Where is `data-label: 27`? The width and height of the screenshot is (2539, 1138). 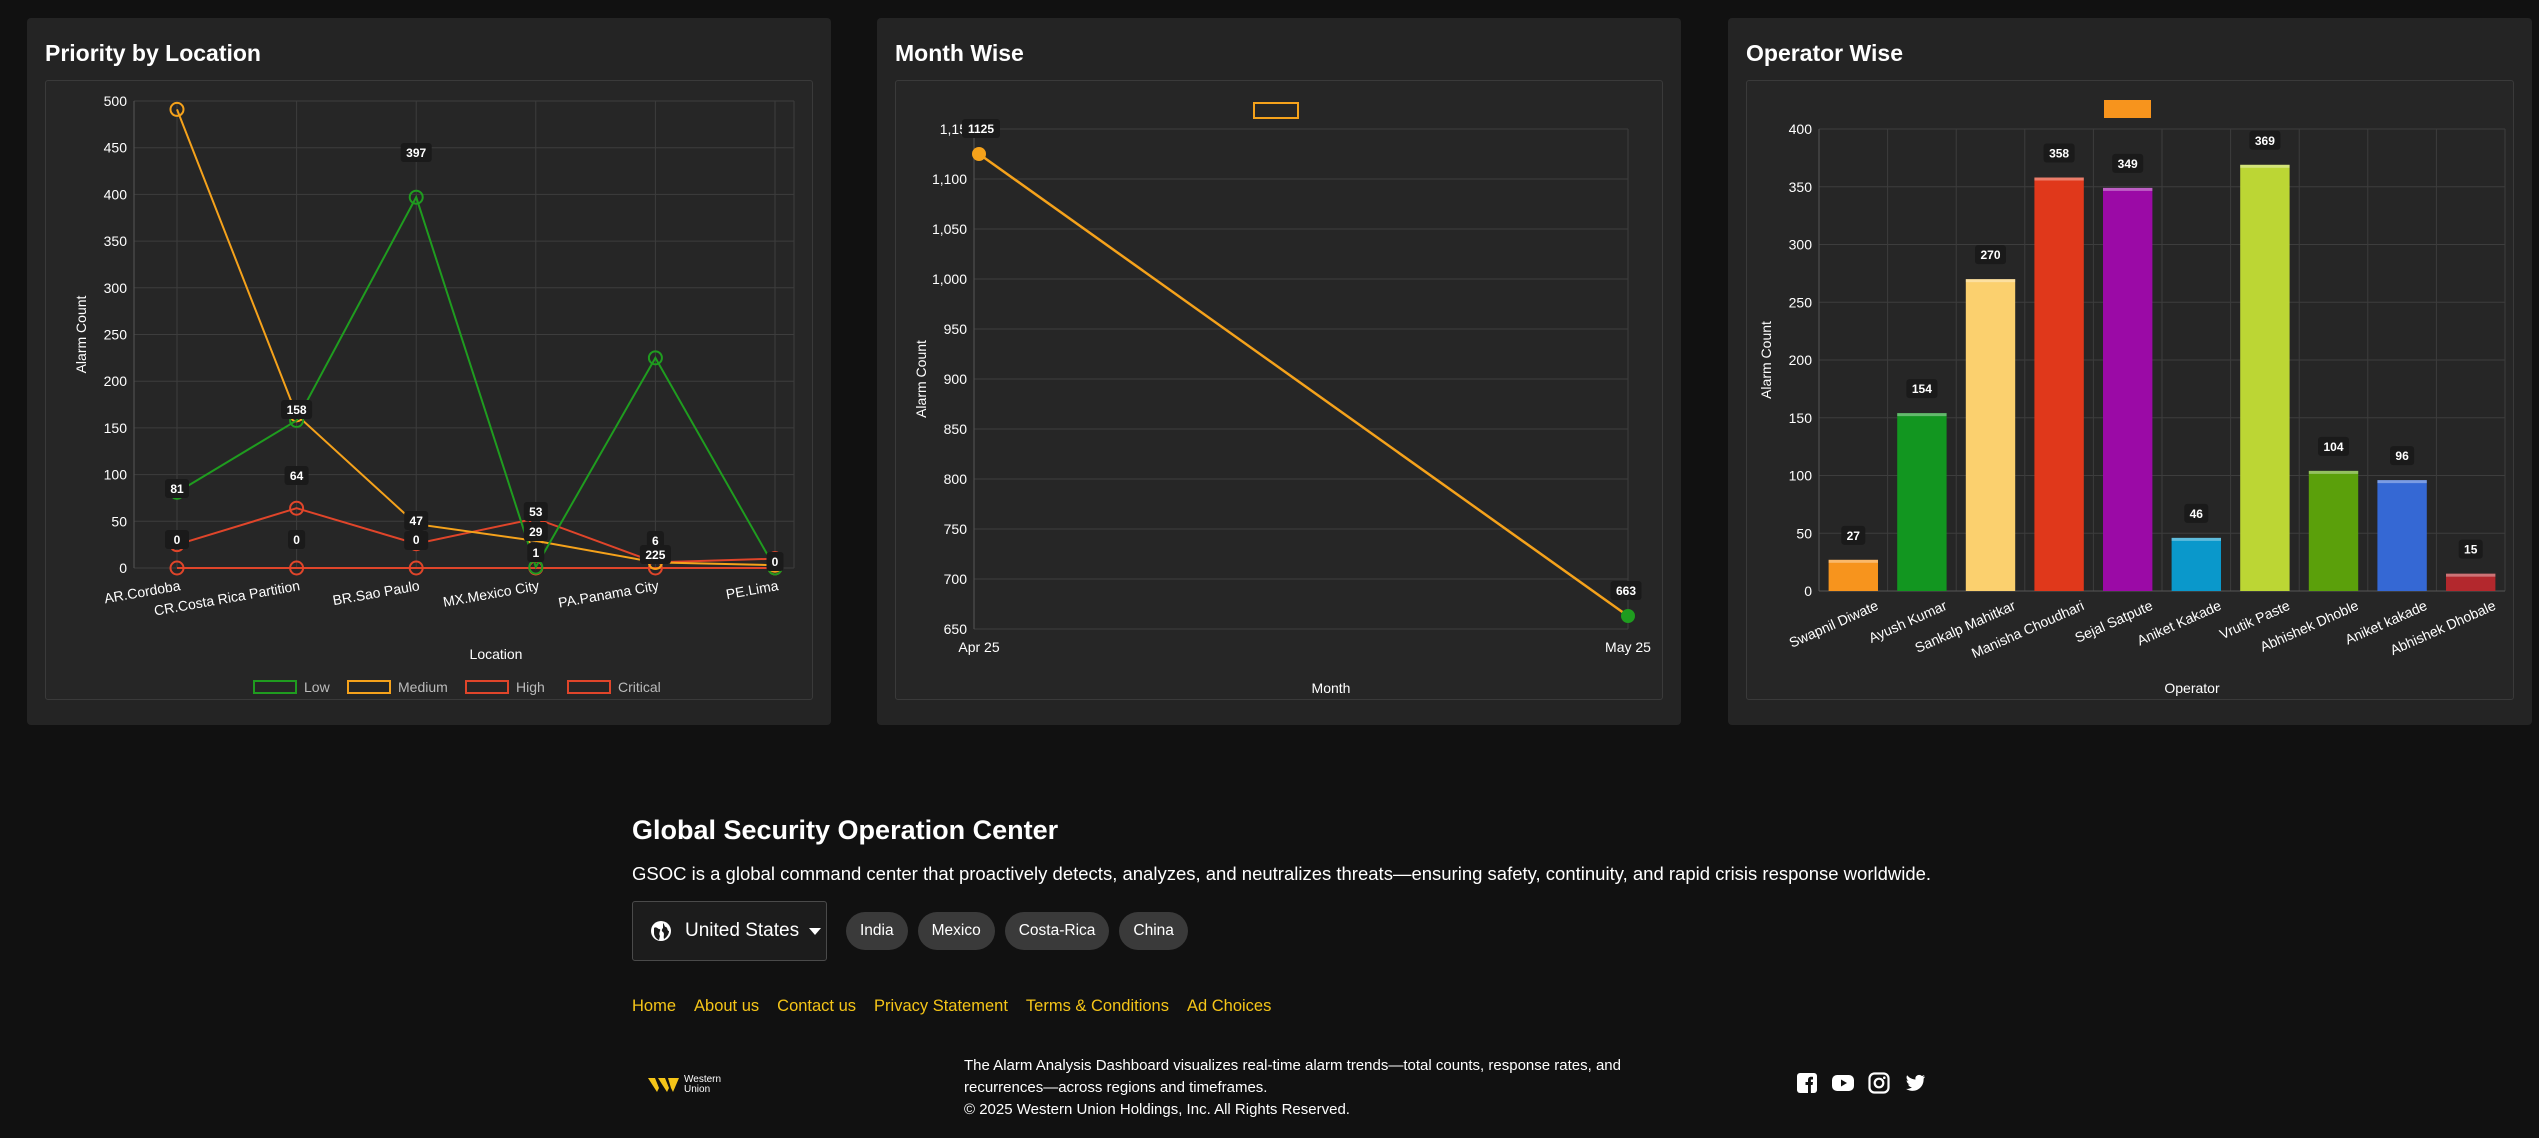 data-label: 27 is located at coordinates (1854, 536).